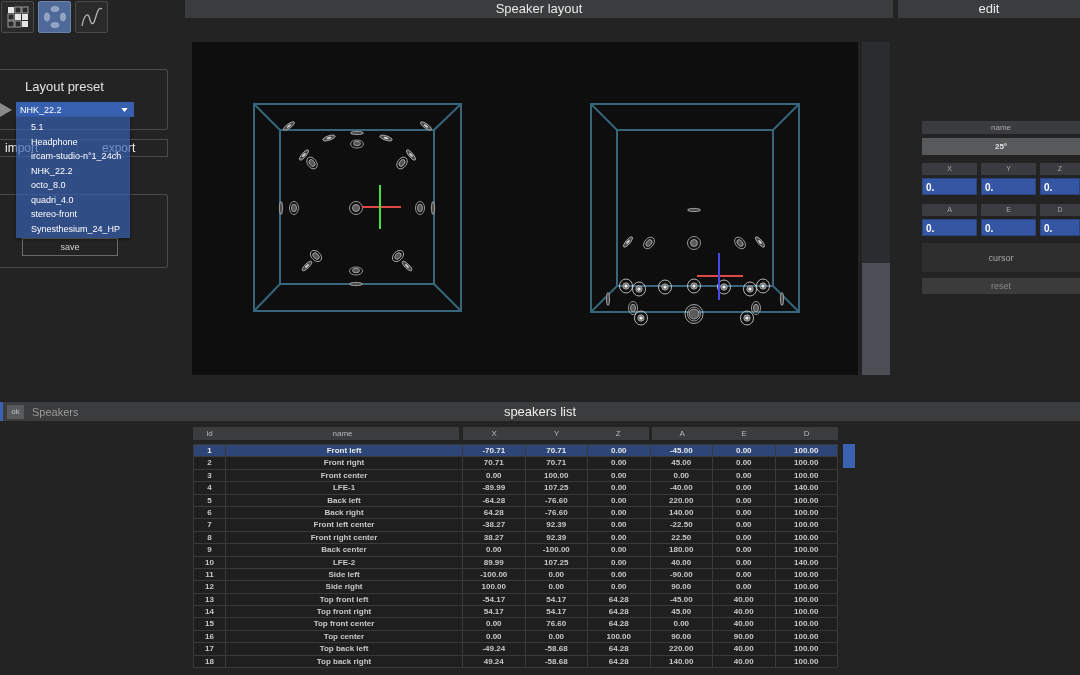 This screenshot has width=1080, height=675. What do you see at coordinates (494, 488) in the screenshot?
I see `table-cell: -89.99` at bounding box center [494, 488].